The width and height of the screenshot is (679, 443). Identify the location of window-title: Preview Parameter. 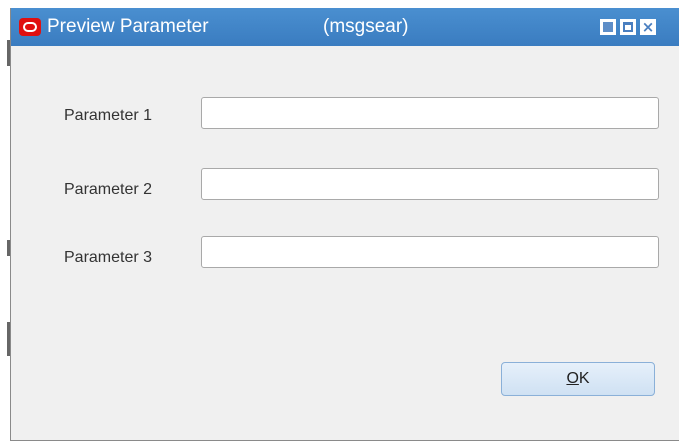
(128, 26).